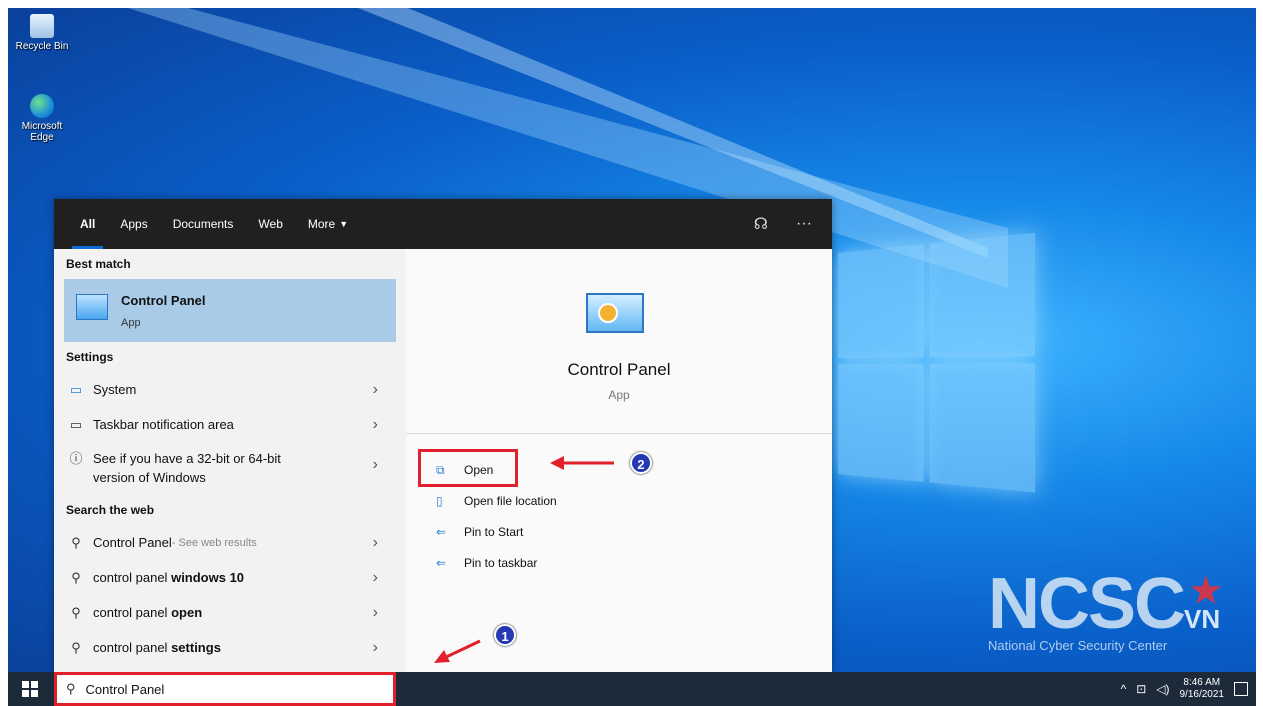  I want to click on web-result-item: ⚲ Control Panel - See web results ›, so click(225, 542).